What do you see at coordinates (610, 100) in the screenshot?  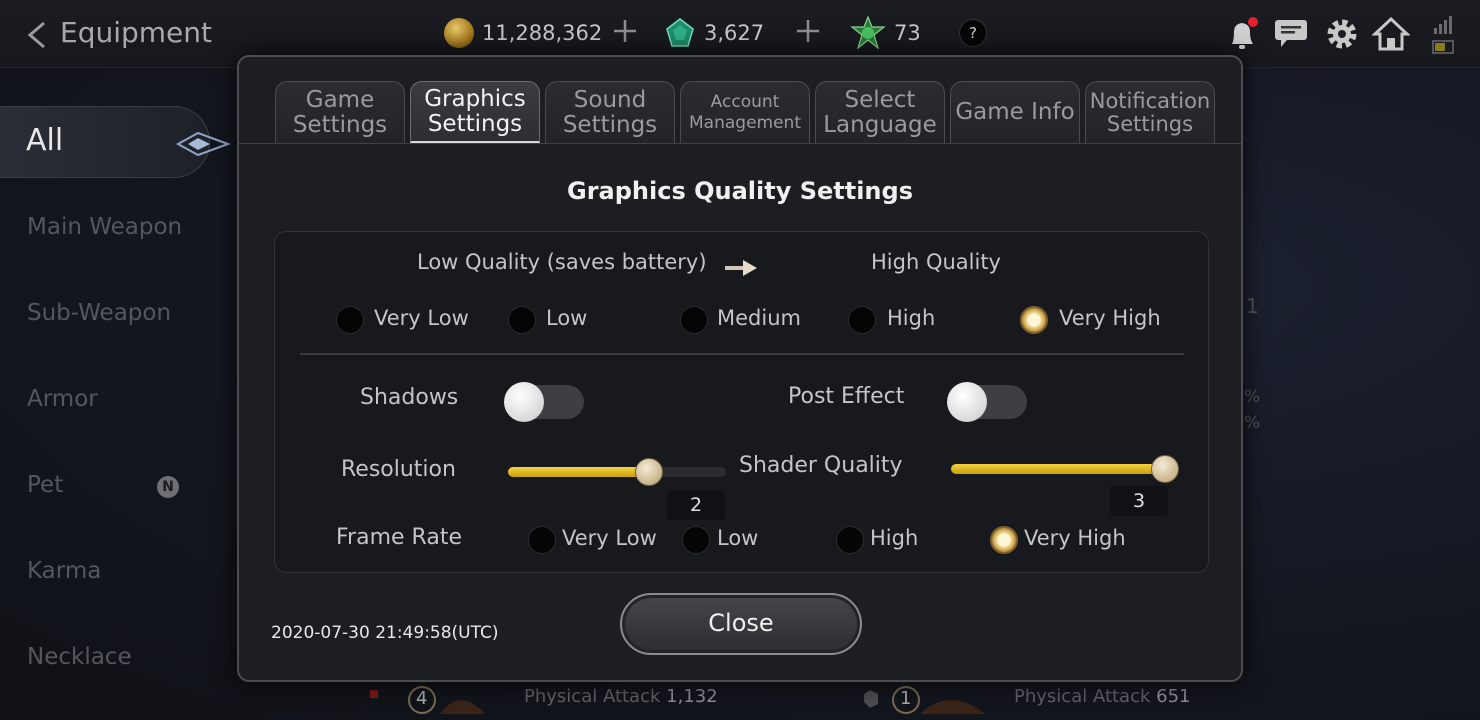 I see `tab-label: Sound` at bounding box center [610, 100].